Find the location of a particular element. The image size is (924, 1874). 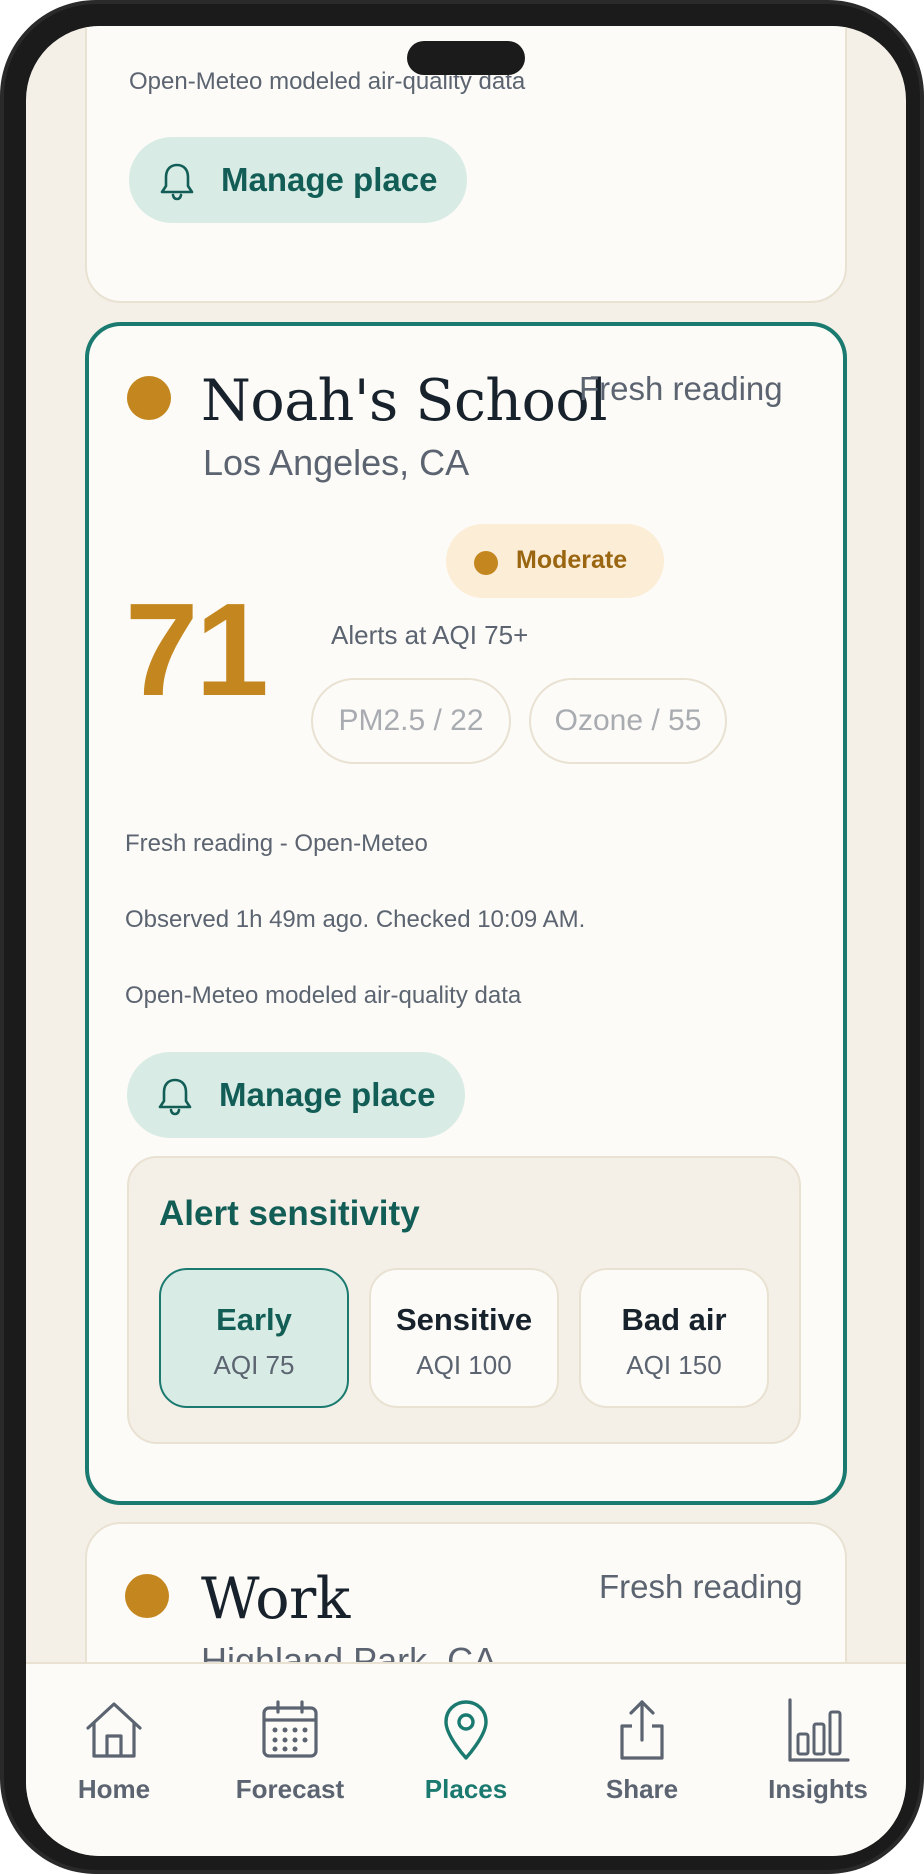

alert-threshold: Alerts at AQI 75+ is located at coordinates (430, 635).